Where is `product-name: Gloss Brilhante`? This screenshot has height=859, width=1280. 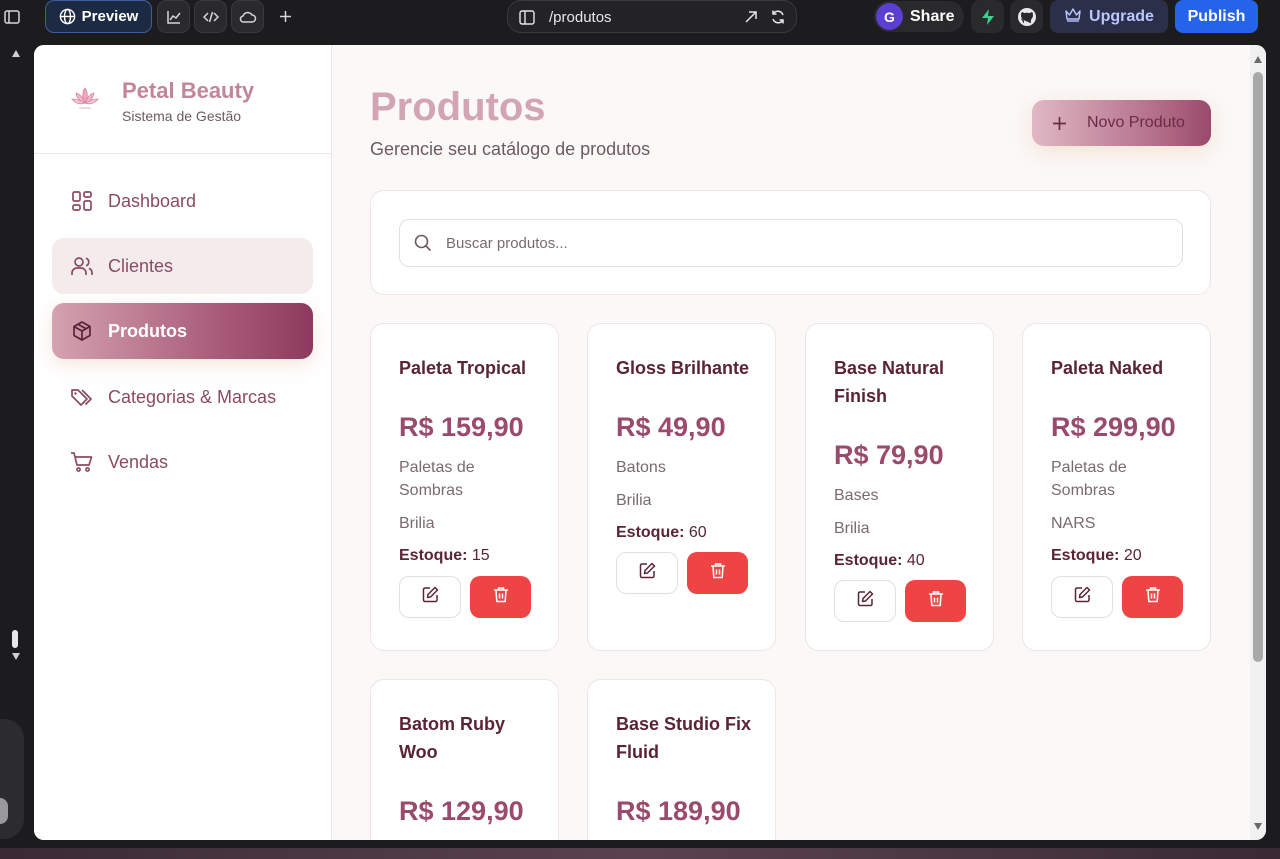 product-name: Gloss Brilhante is located at coordinates (683, 368).